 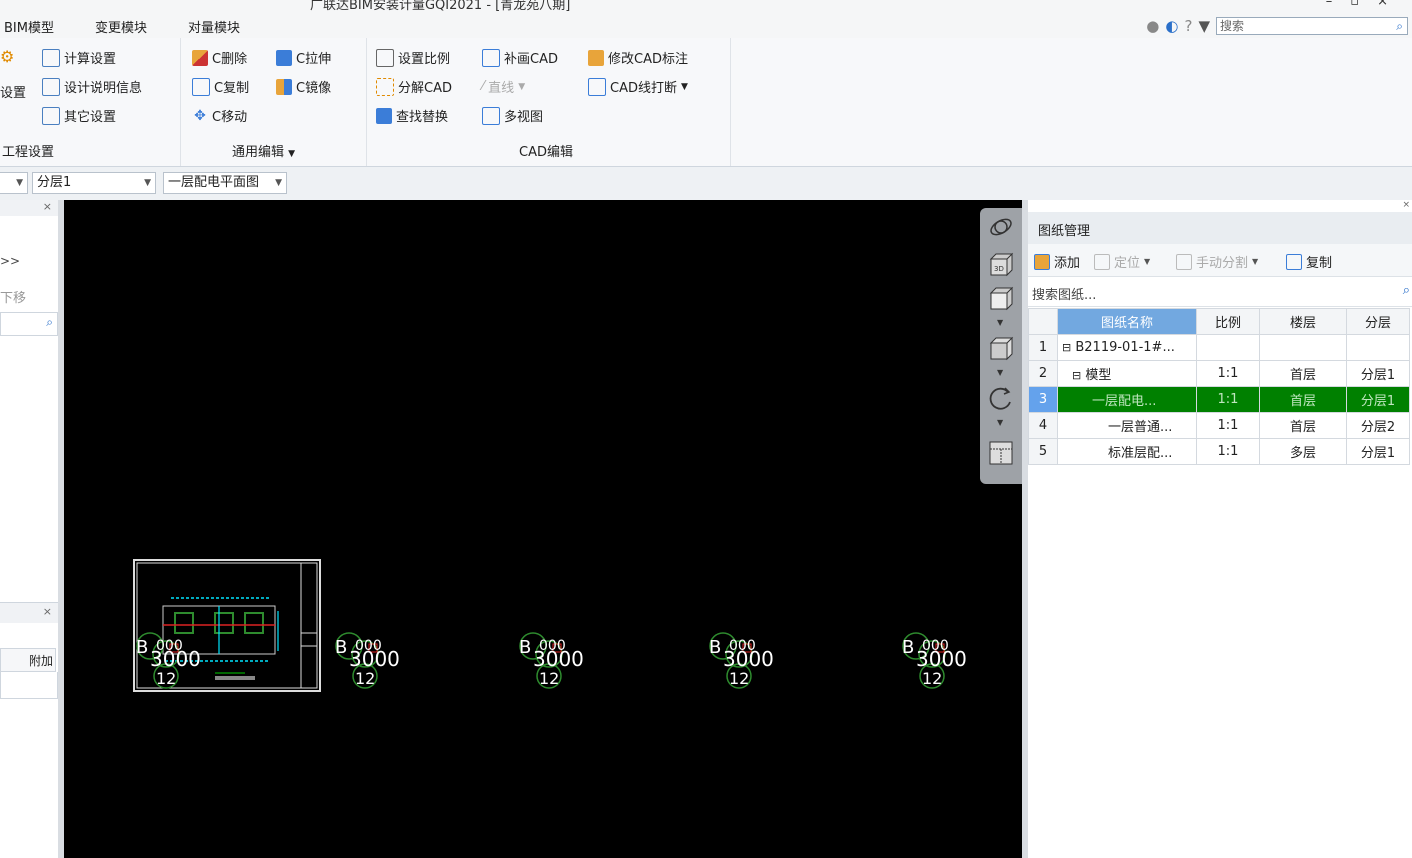 What do you see at coordinates (13, 74) in the screenshot?
I see `settings-big-button: ⚙ 设置` at bounding box center [13, 74].